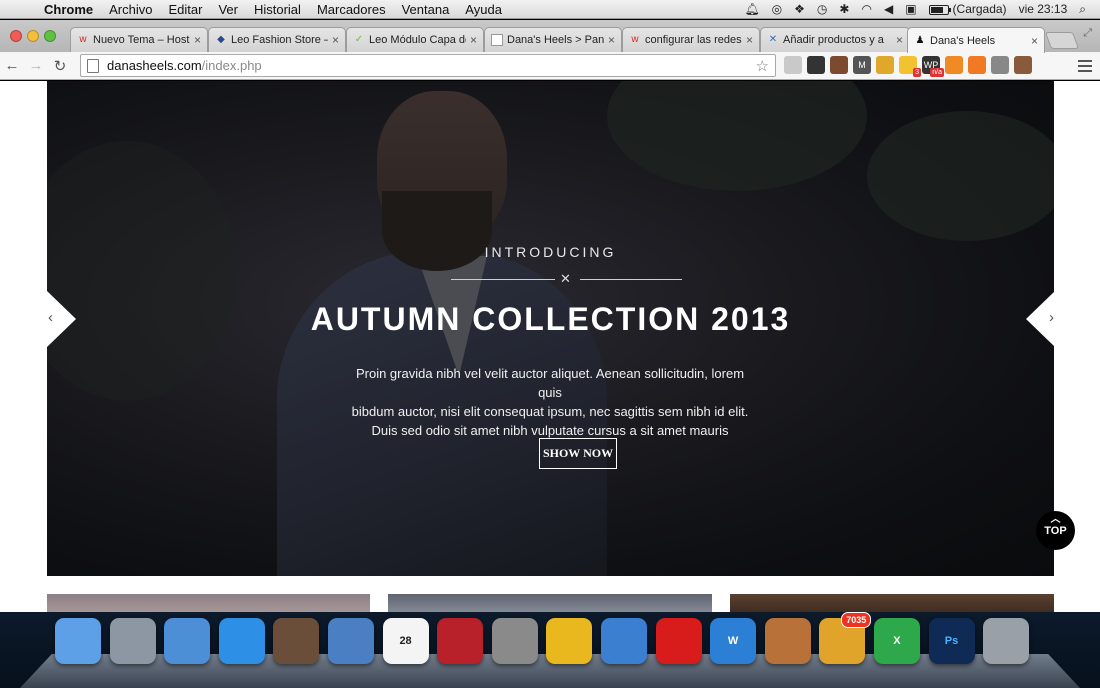 The image size is (1100, 688). Describe the element at coordinates (773, 39) in the screenshot. I see `tab-favicon-icon: ✕` at that location.